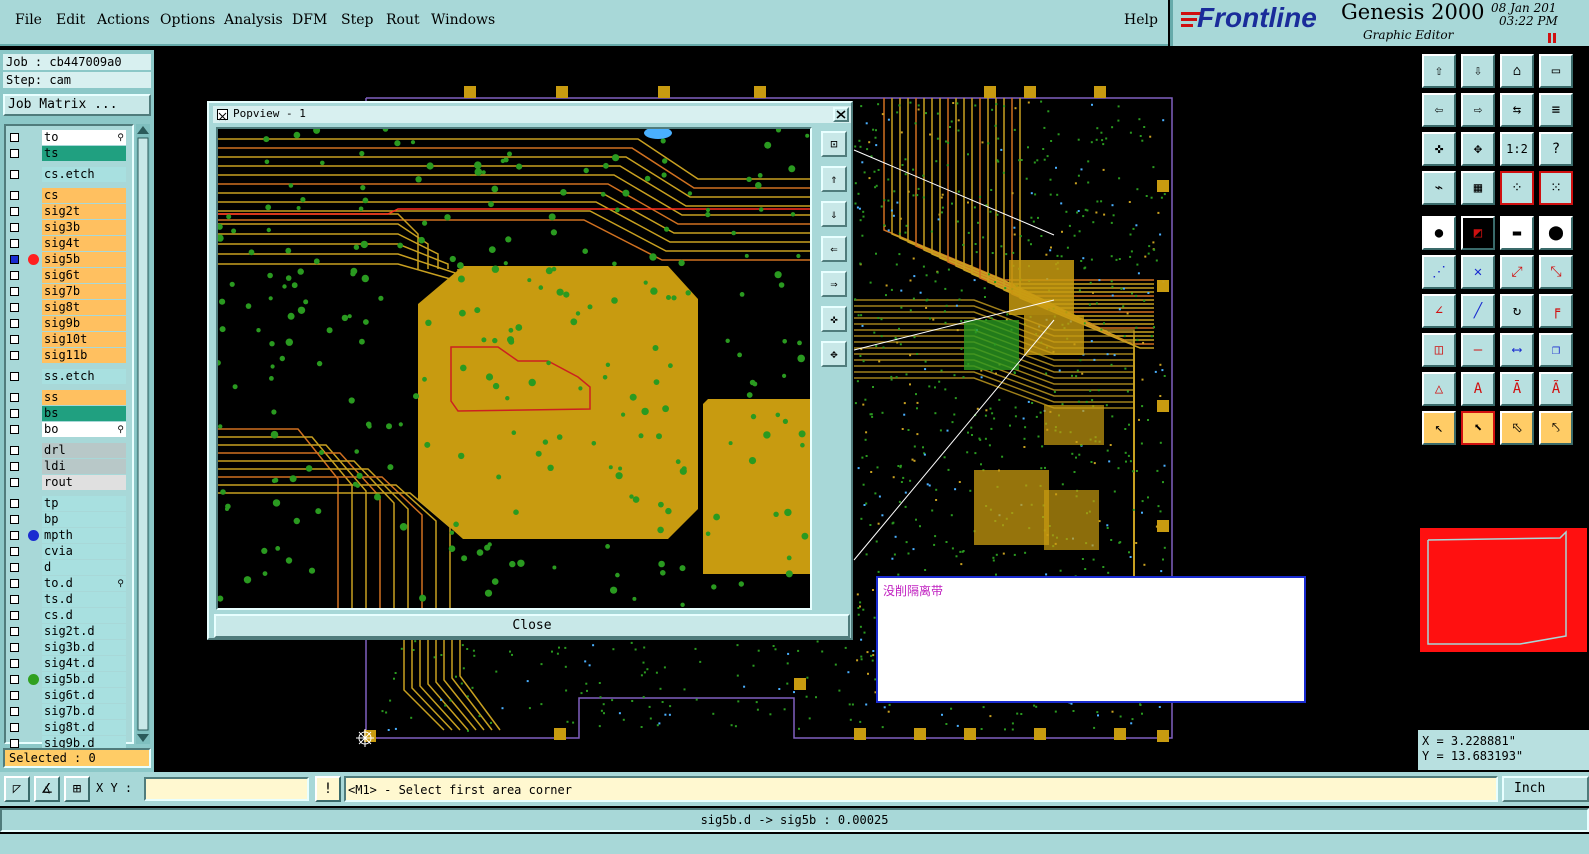 The width and height of the screenshot is (1589, 854). I want to click on layer-row: sig6t.d, so click(71, 695).